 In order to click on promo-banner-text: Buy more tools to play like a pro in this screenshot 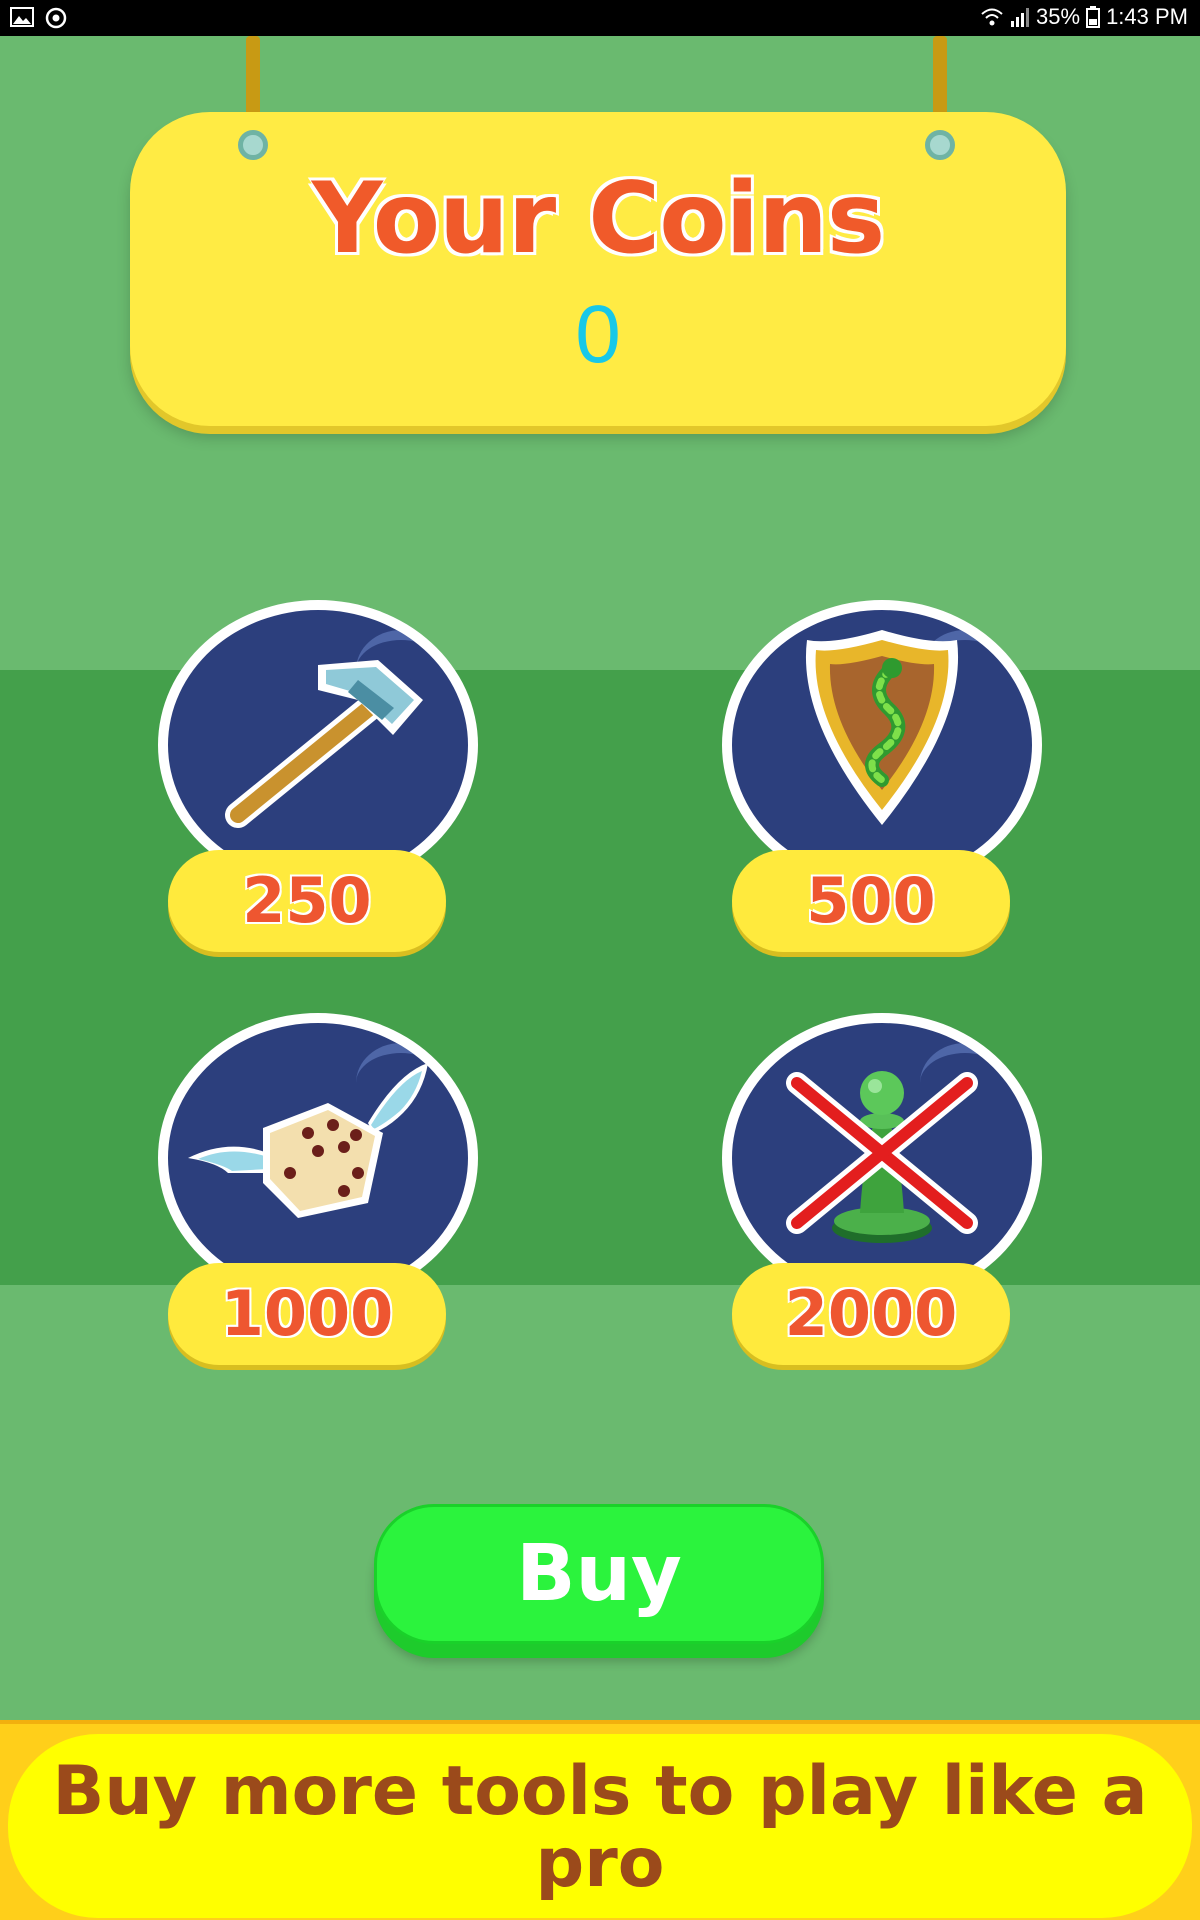, I will do `click(600, 1827)`.